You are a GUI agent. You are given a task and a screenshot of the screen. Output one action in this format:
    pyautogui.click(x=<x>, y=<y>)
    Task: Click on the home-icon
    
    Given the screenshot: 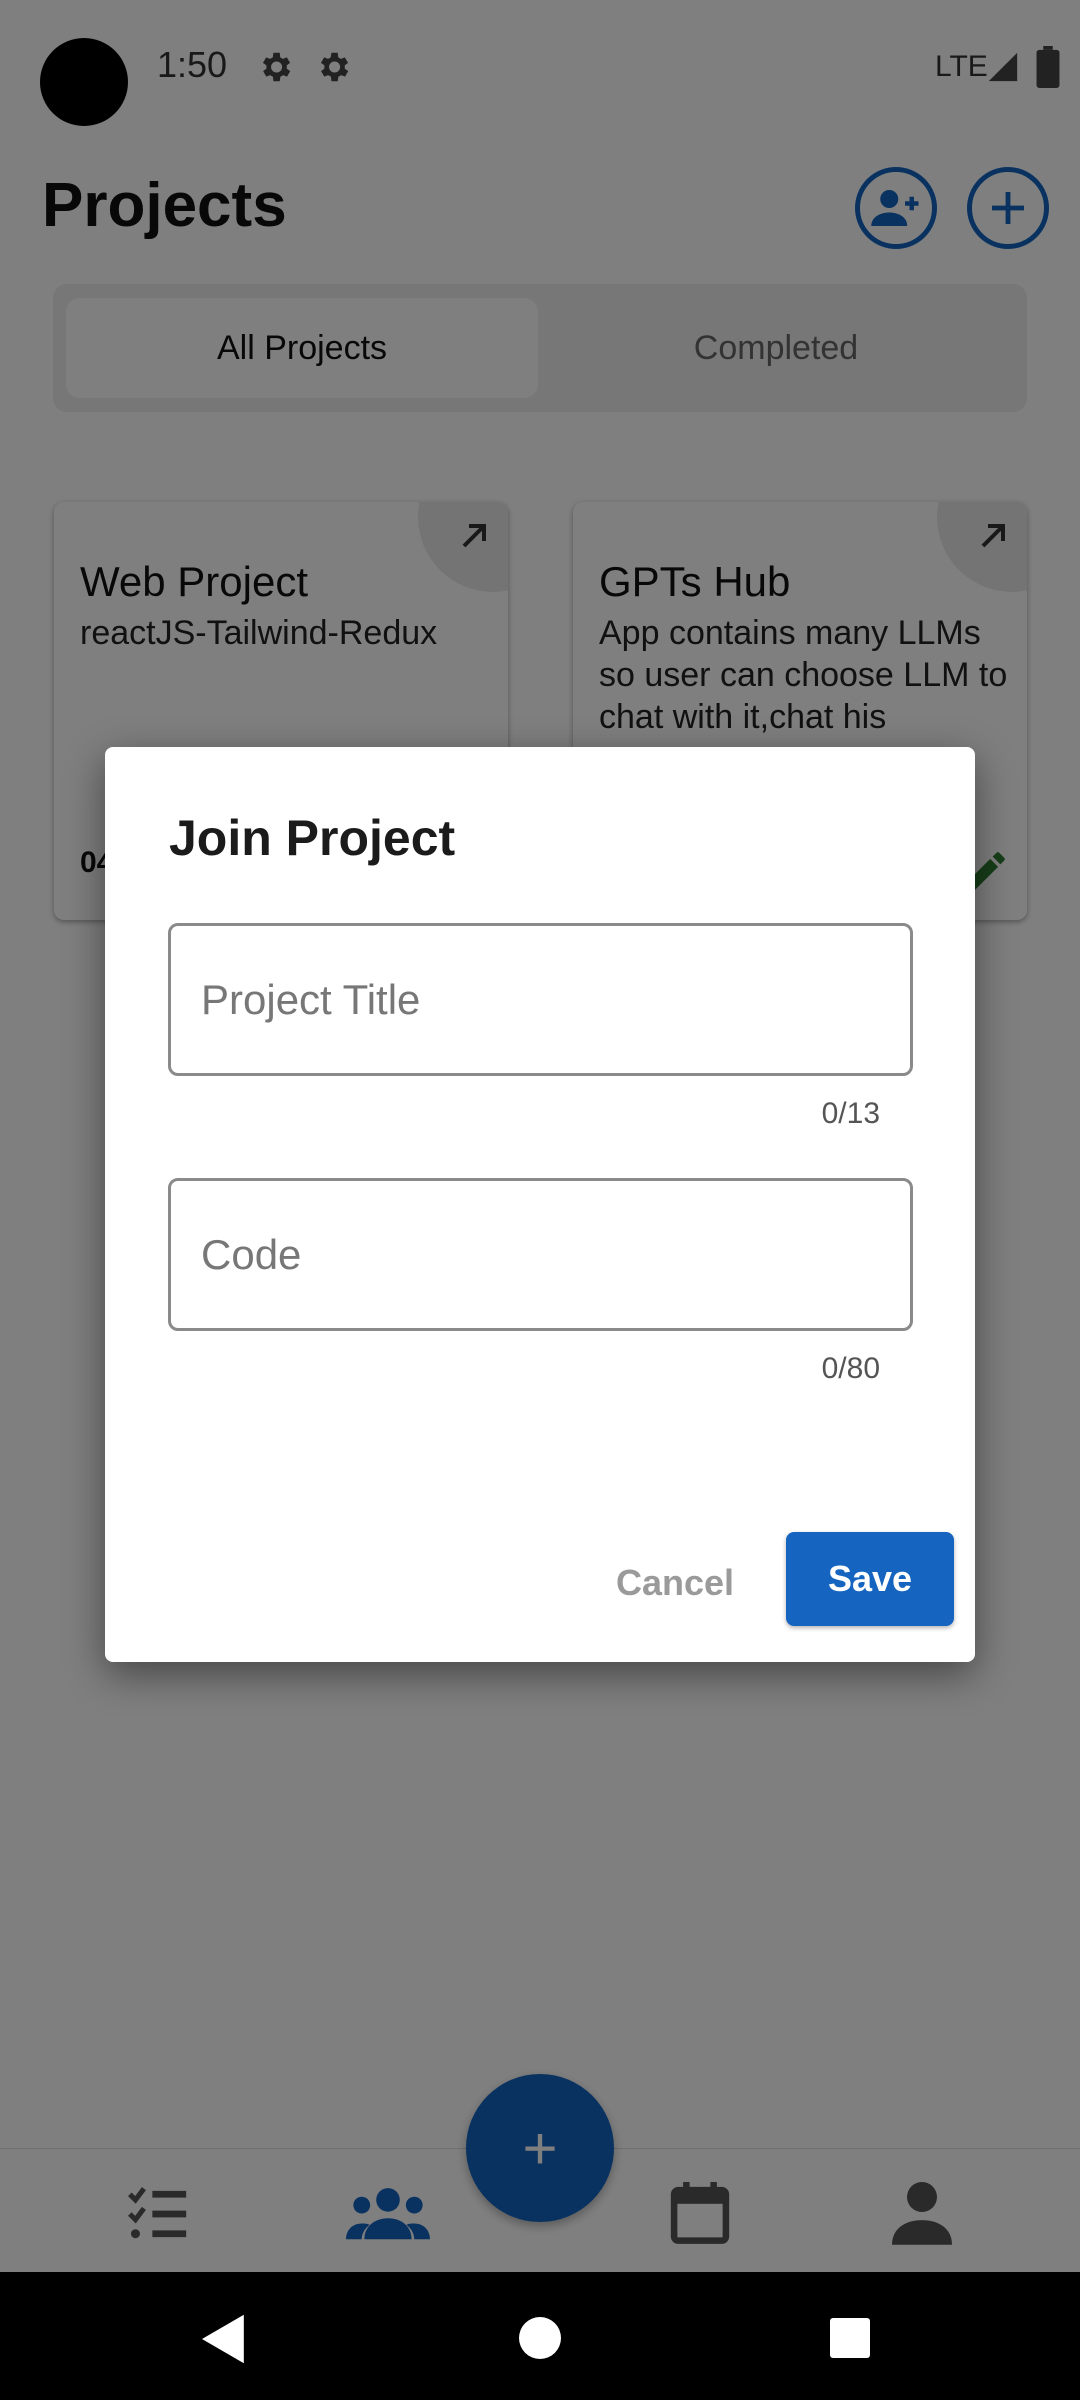 What is the action you would take?
    pyautogui.click(x=540, y=2338)
    